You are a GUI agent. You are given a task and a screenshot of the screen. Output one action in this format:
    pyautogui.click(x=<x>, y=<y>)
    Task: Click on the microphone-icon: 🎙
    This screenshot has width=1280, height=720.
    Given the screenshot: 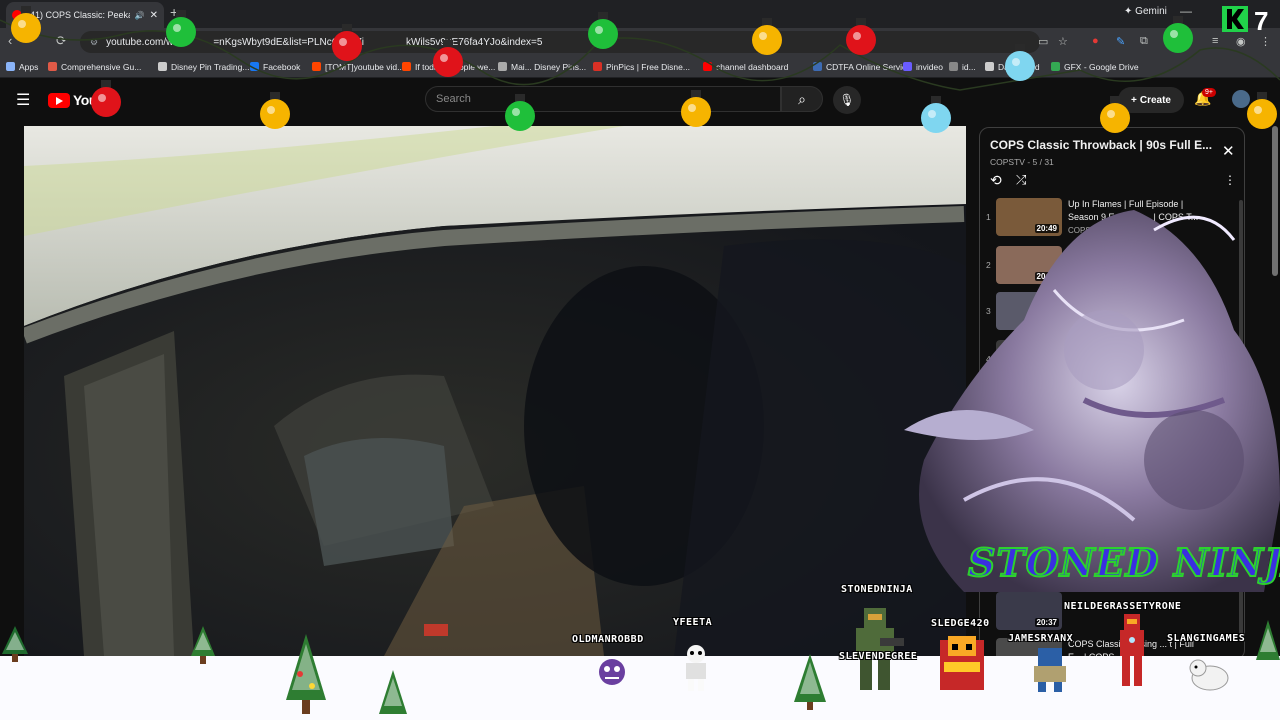 What is the action you would take?
    pyautogui.click(x=847, y=100)
    